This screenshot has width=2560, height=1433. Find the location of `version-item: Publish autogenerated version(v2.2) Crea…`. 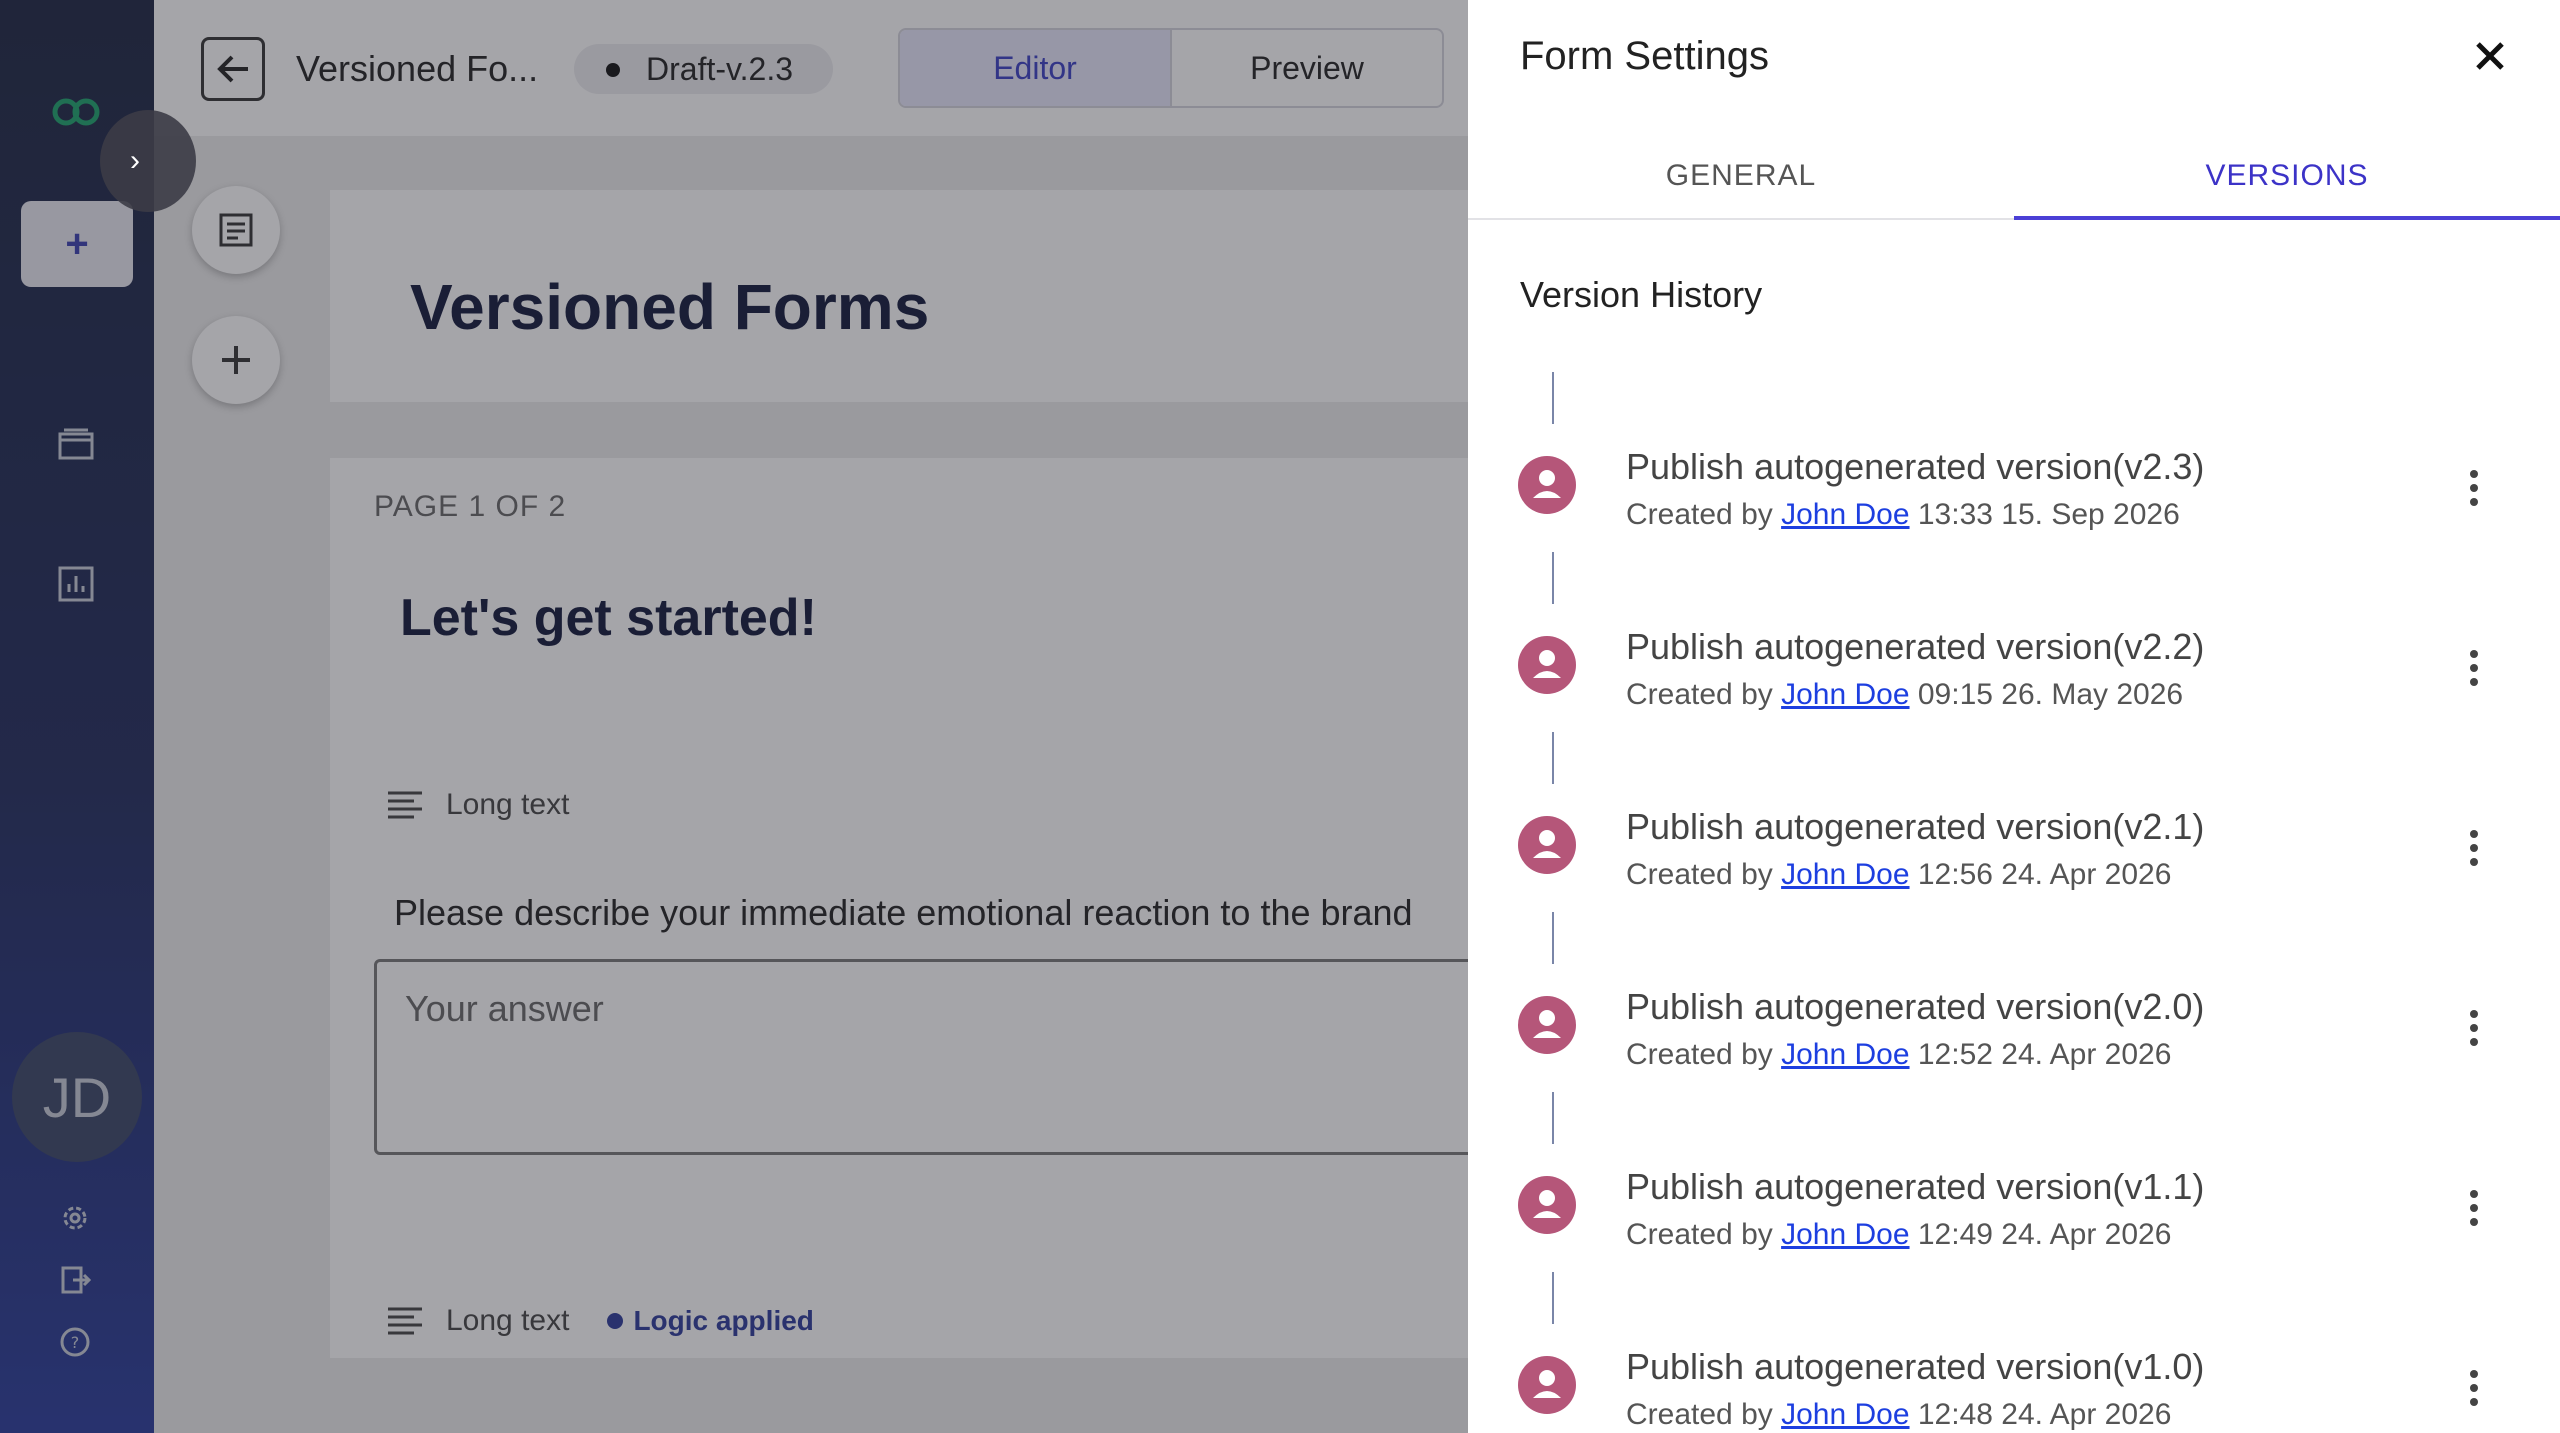

version-item: Publish autogenerated version(v2.2) Crea… is located at coordinates (2014, 676).